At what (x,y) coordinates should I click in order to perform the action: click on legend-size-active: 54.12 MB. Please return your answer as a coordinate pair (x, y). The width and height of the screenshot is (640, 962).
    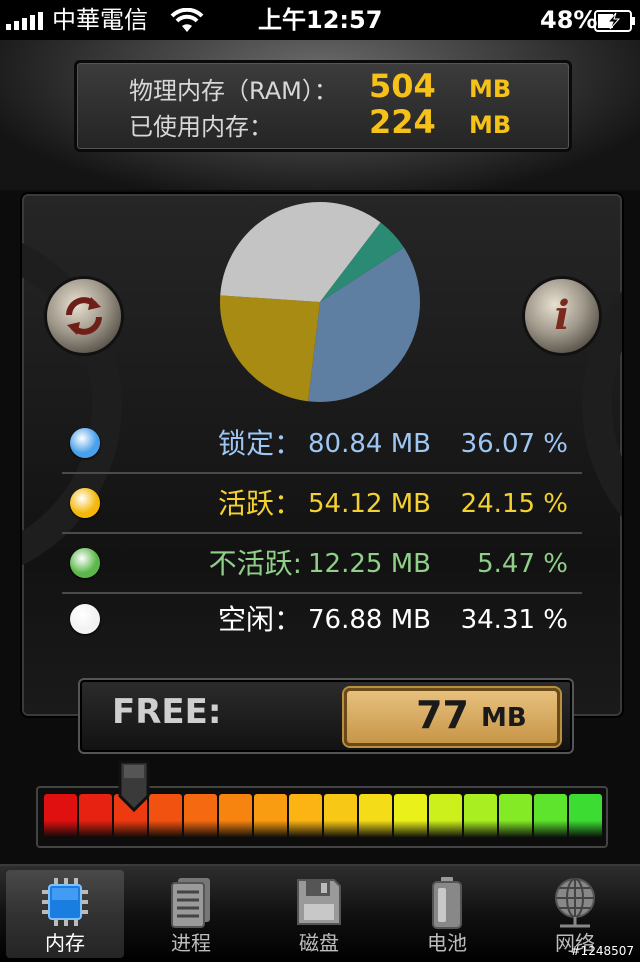
    Looking at the image, I should click on (369, 504).